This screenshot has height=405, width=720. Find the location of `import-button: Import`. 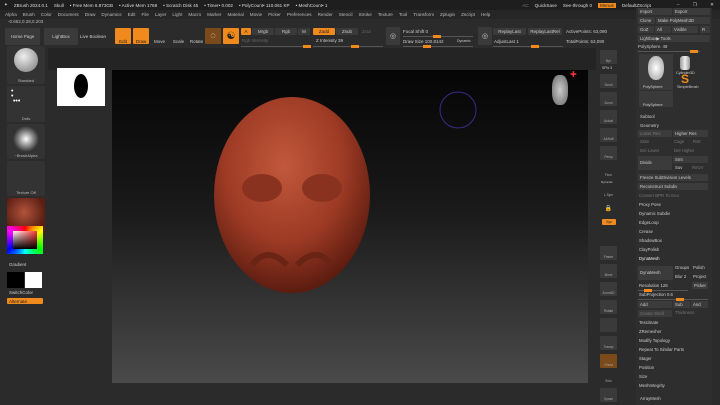

import-button: Import is located at coordinates (655, 11).